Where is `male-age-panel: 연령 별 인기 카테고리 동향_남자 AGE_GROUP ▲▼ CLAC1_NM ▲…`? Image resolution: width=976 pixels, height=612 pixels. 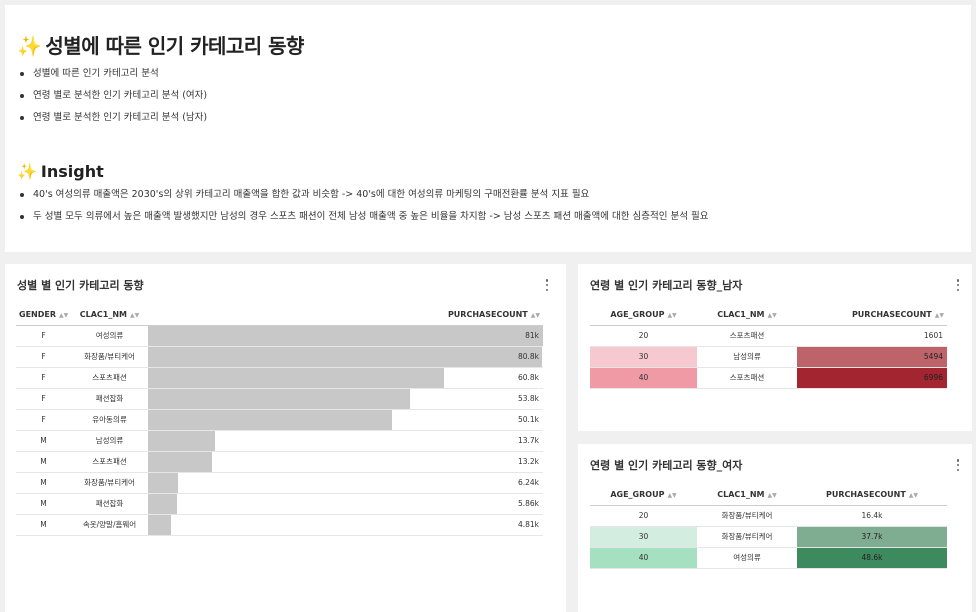 male-age-panel: 연령 별 인기 카테고리 동향_남자 AGE_GROUP ▲▼ CLAC1_NM ▲… is located at coordinates (775, 347).